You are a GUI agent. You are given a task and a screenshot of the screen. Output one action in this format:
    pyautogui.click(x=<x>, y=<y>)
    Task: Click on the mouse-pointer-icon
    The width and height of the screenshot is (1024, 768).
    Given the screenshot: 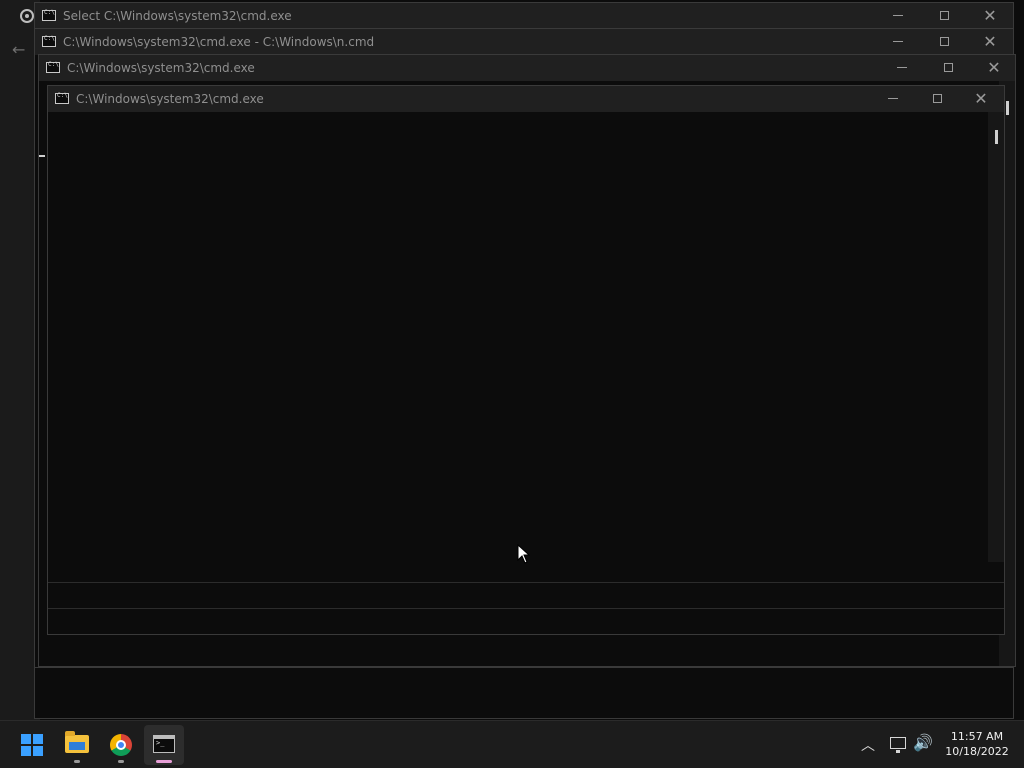 What is the action you would take?
    pyautogui.click(x=524, y=554)
    